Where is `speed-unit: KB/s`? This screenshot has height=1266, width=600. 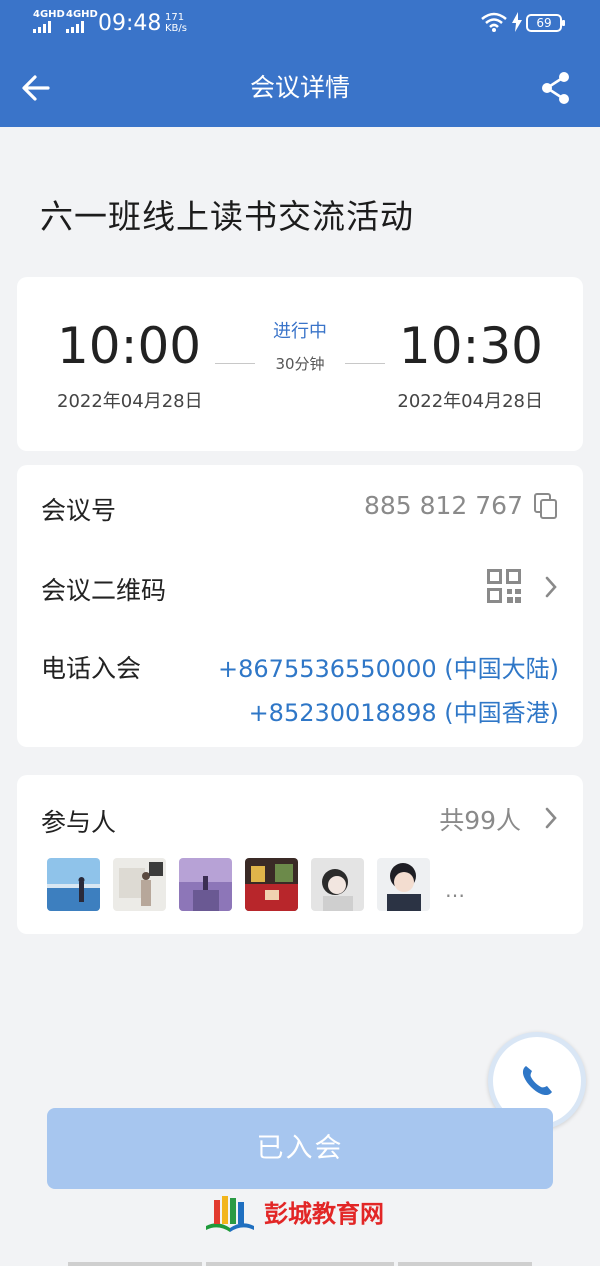
speed-unit: KB/s is located at coordinates (176, 28).